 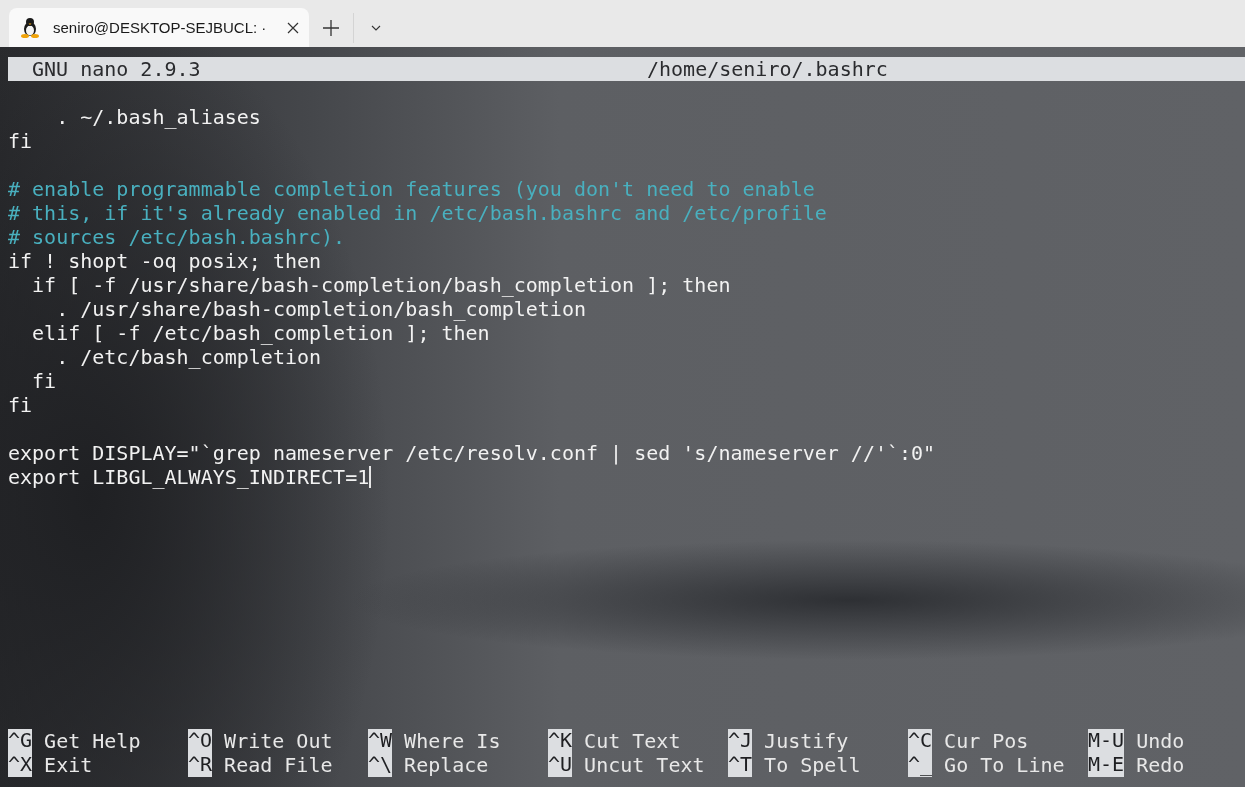 What do you see at coordinates (293, 27) in the screenshot?
I see `close-icon` at bounding box center [293, 27].